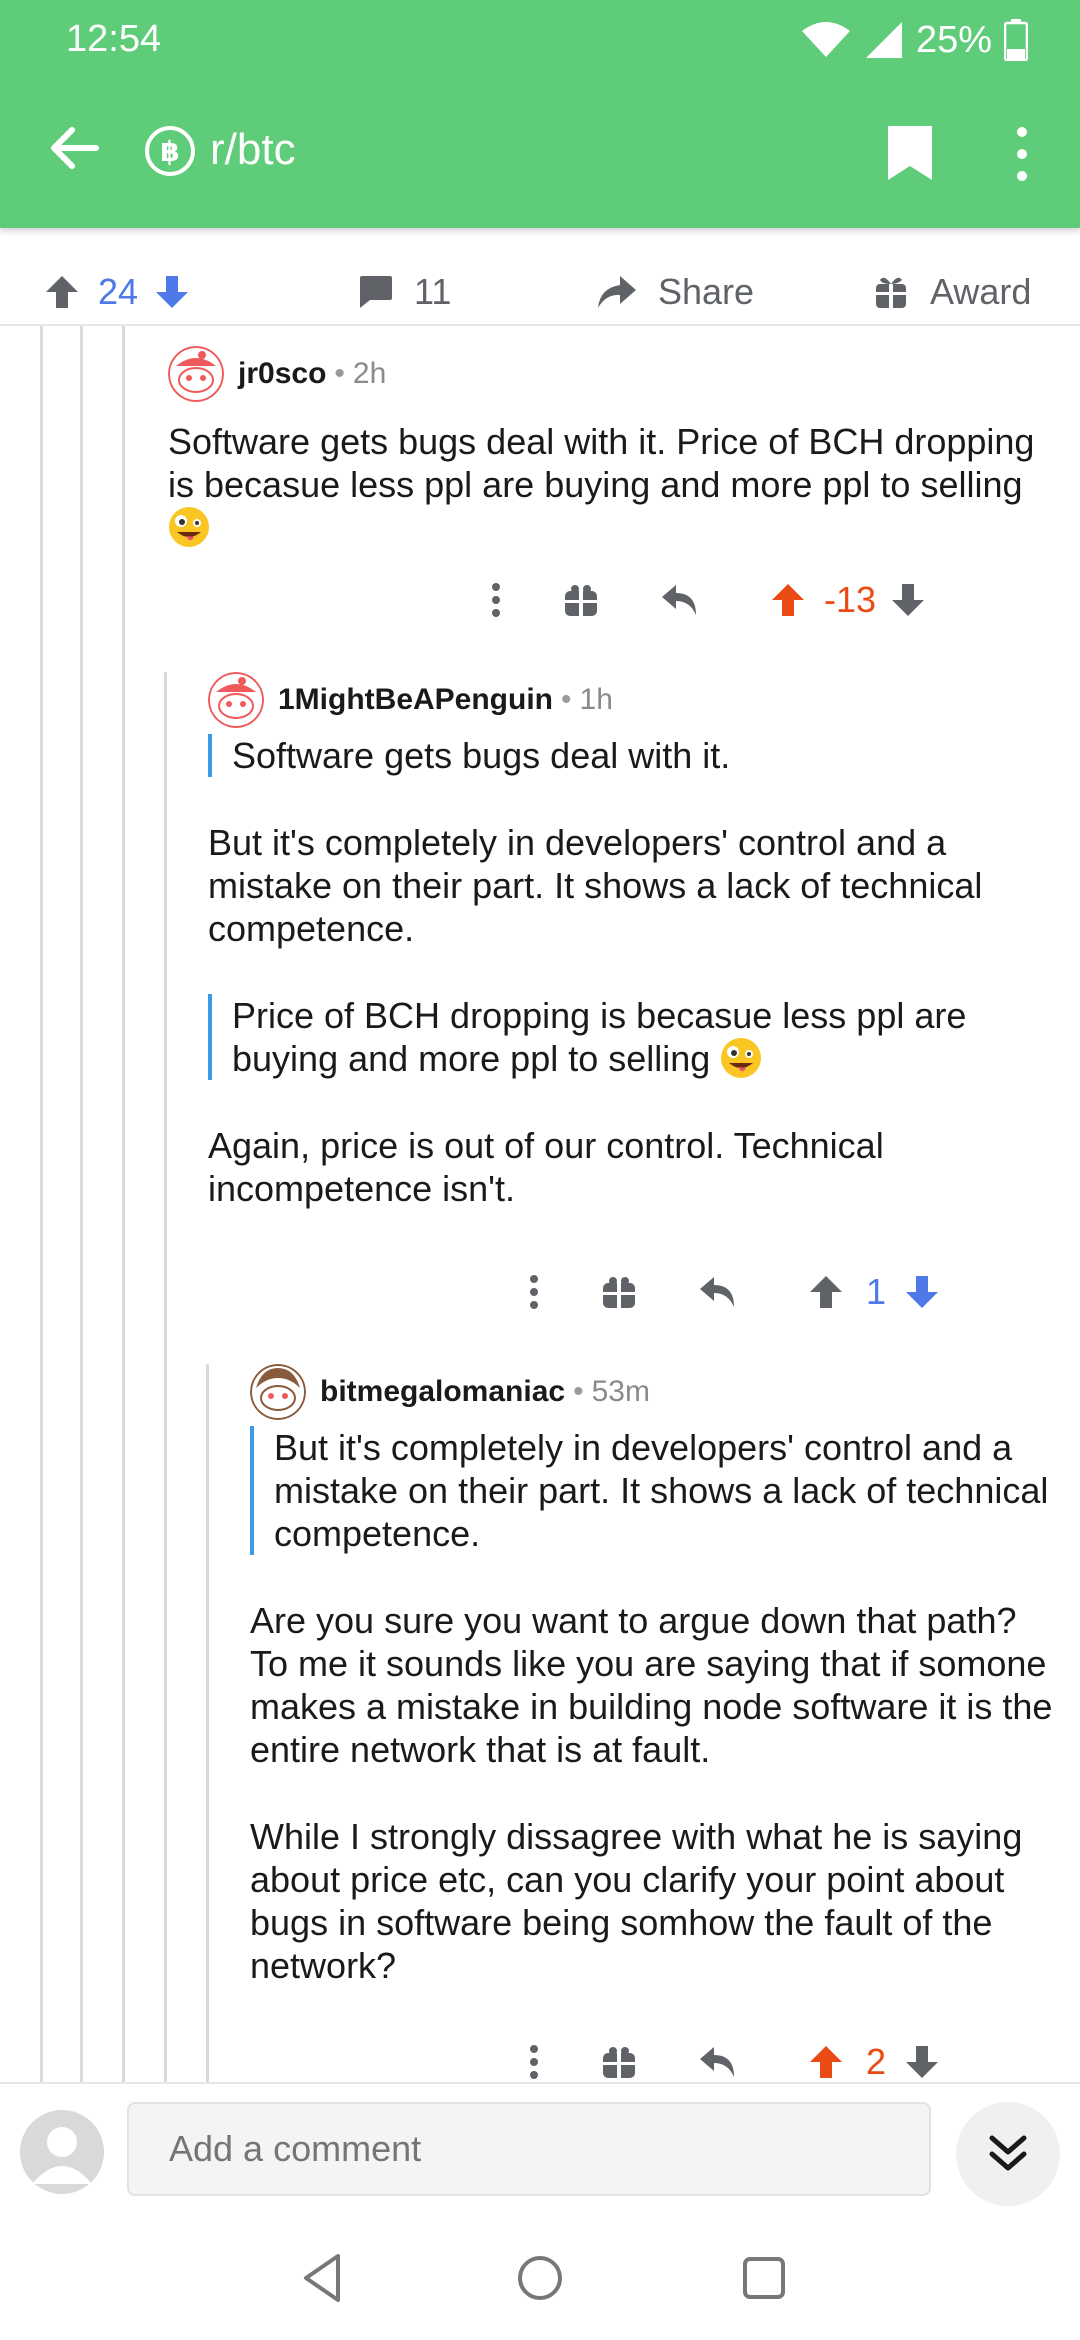 Image resolution: width=1080 pixels, height=2340 pixels. Describe the element at coordinates (628, 700) in the screenshot. I see `comment-header: 1MightBeAPenguin • 1h` at that location.